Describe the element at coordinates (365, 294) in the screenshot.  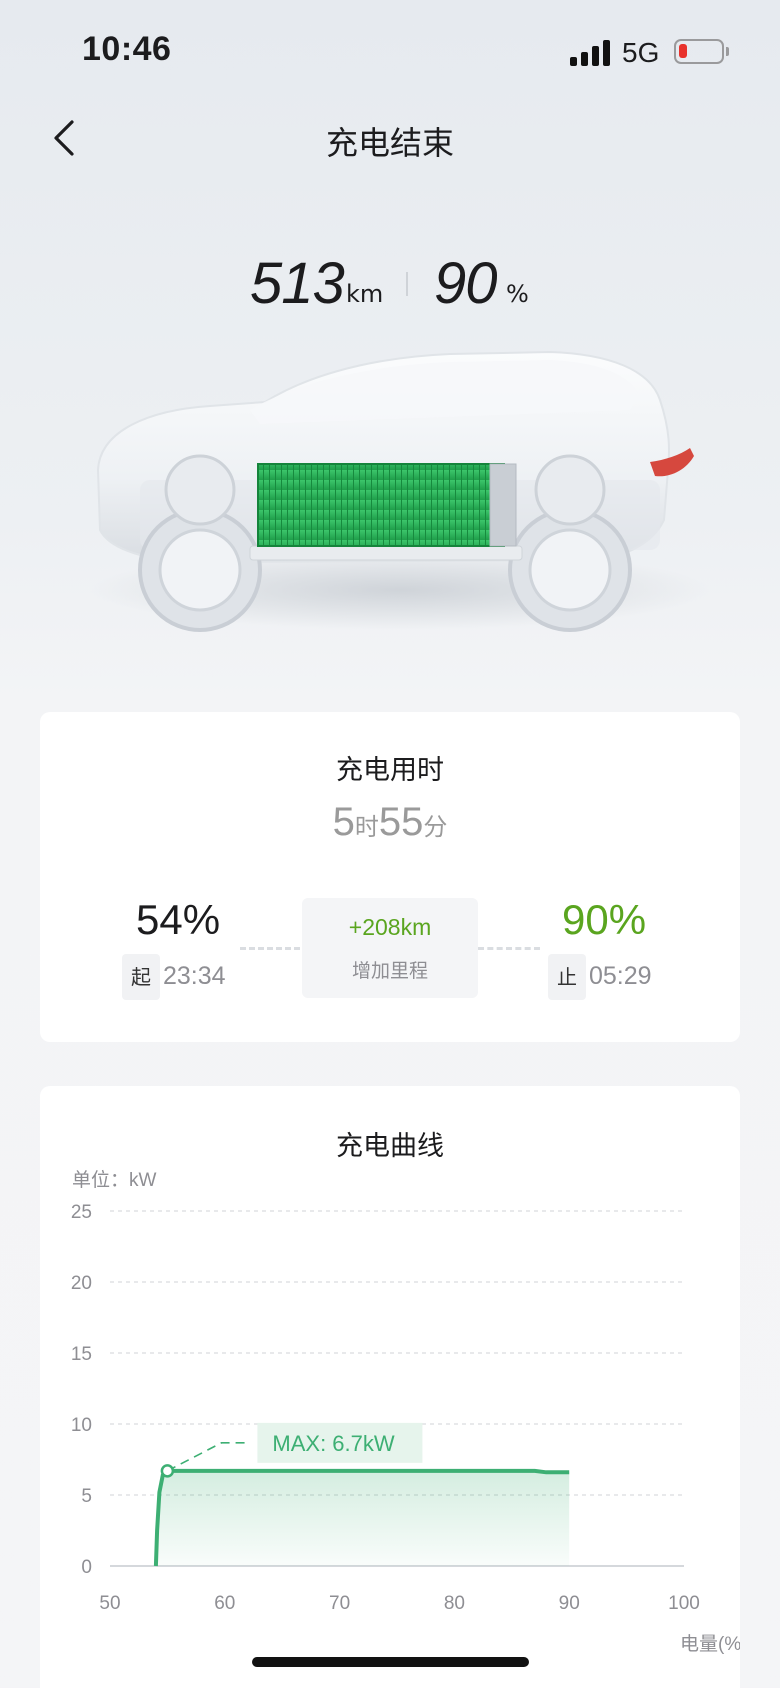
I see `range-unit: km` at that location.